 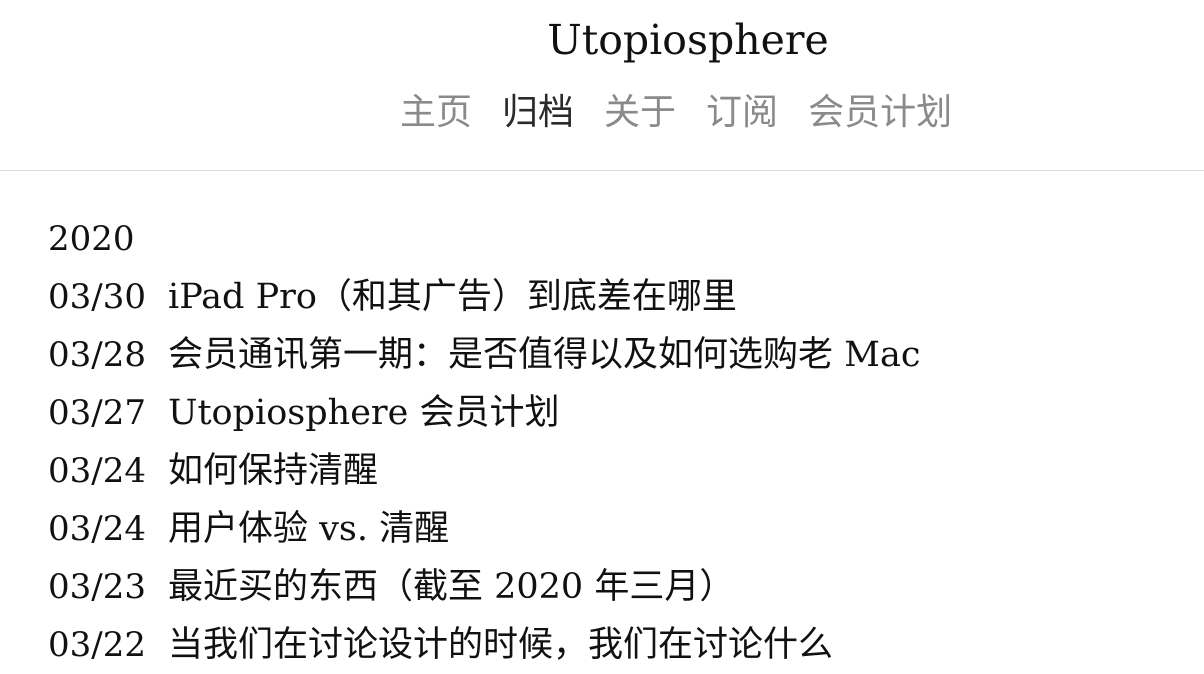 I want to click on main-nav: 主页 归档 关于 订阅 会员计划, so click(x=691, y=109).